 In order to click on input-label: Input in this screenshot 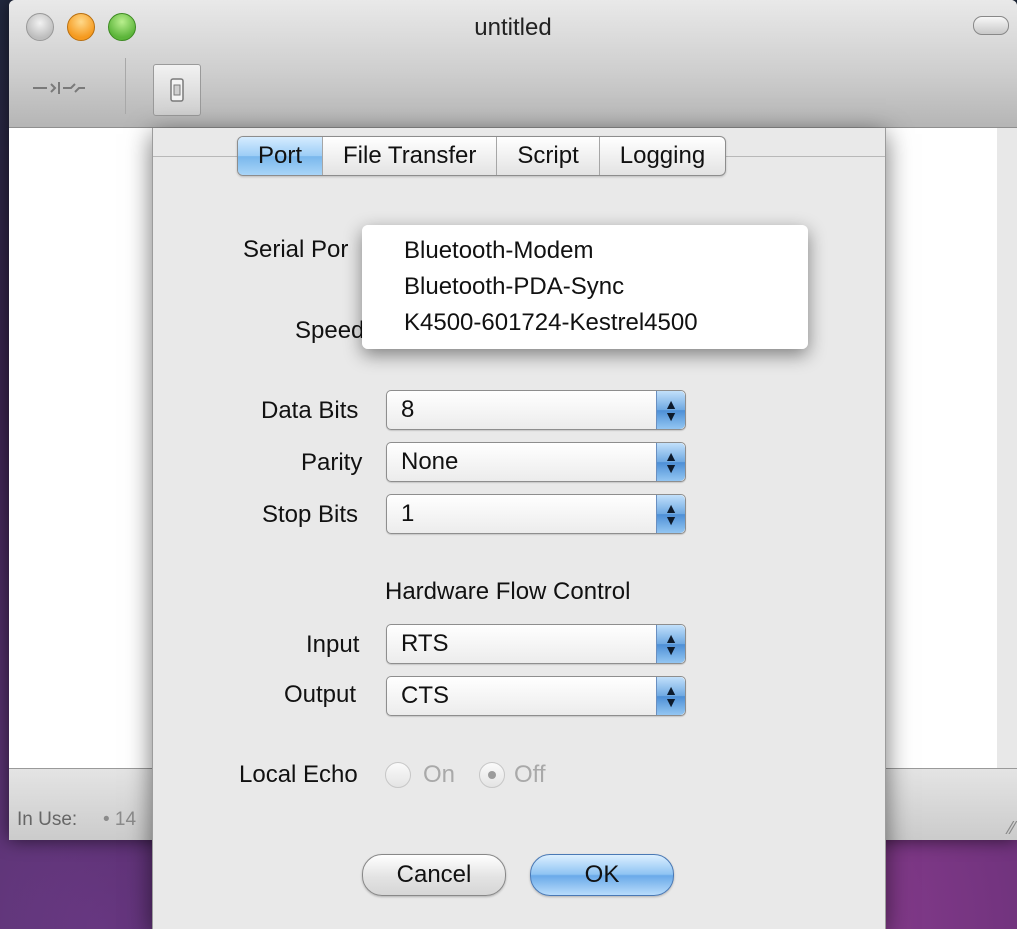, I will do `click(333, 644)`.